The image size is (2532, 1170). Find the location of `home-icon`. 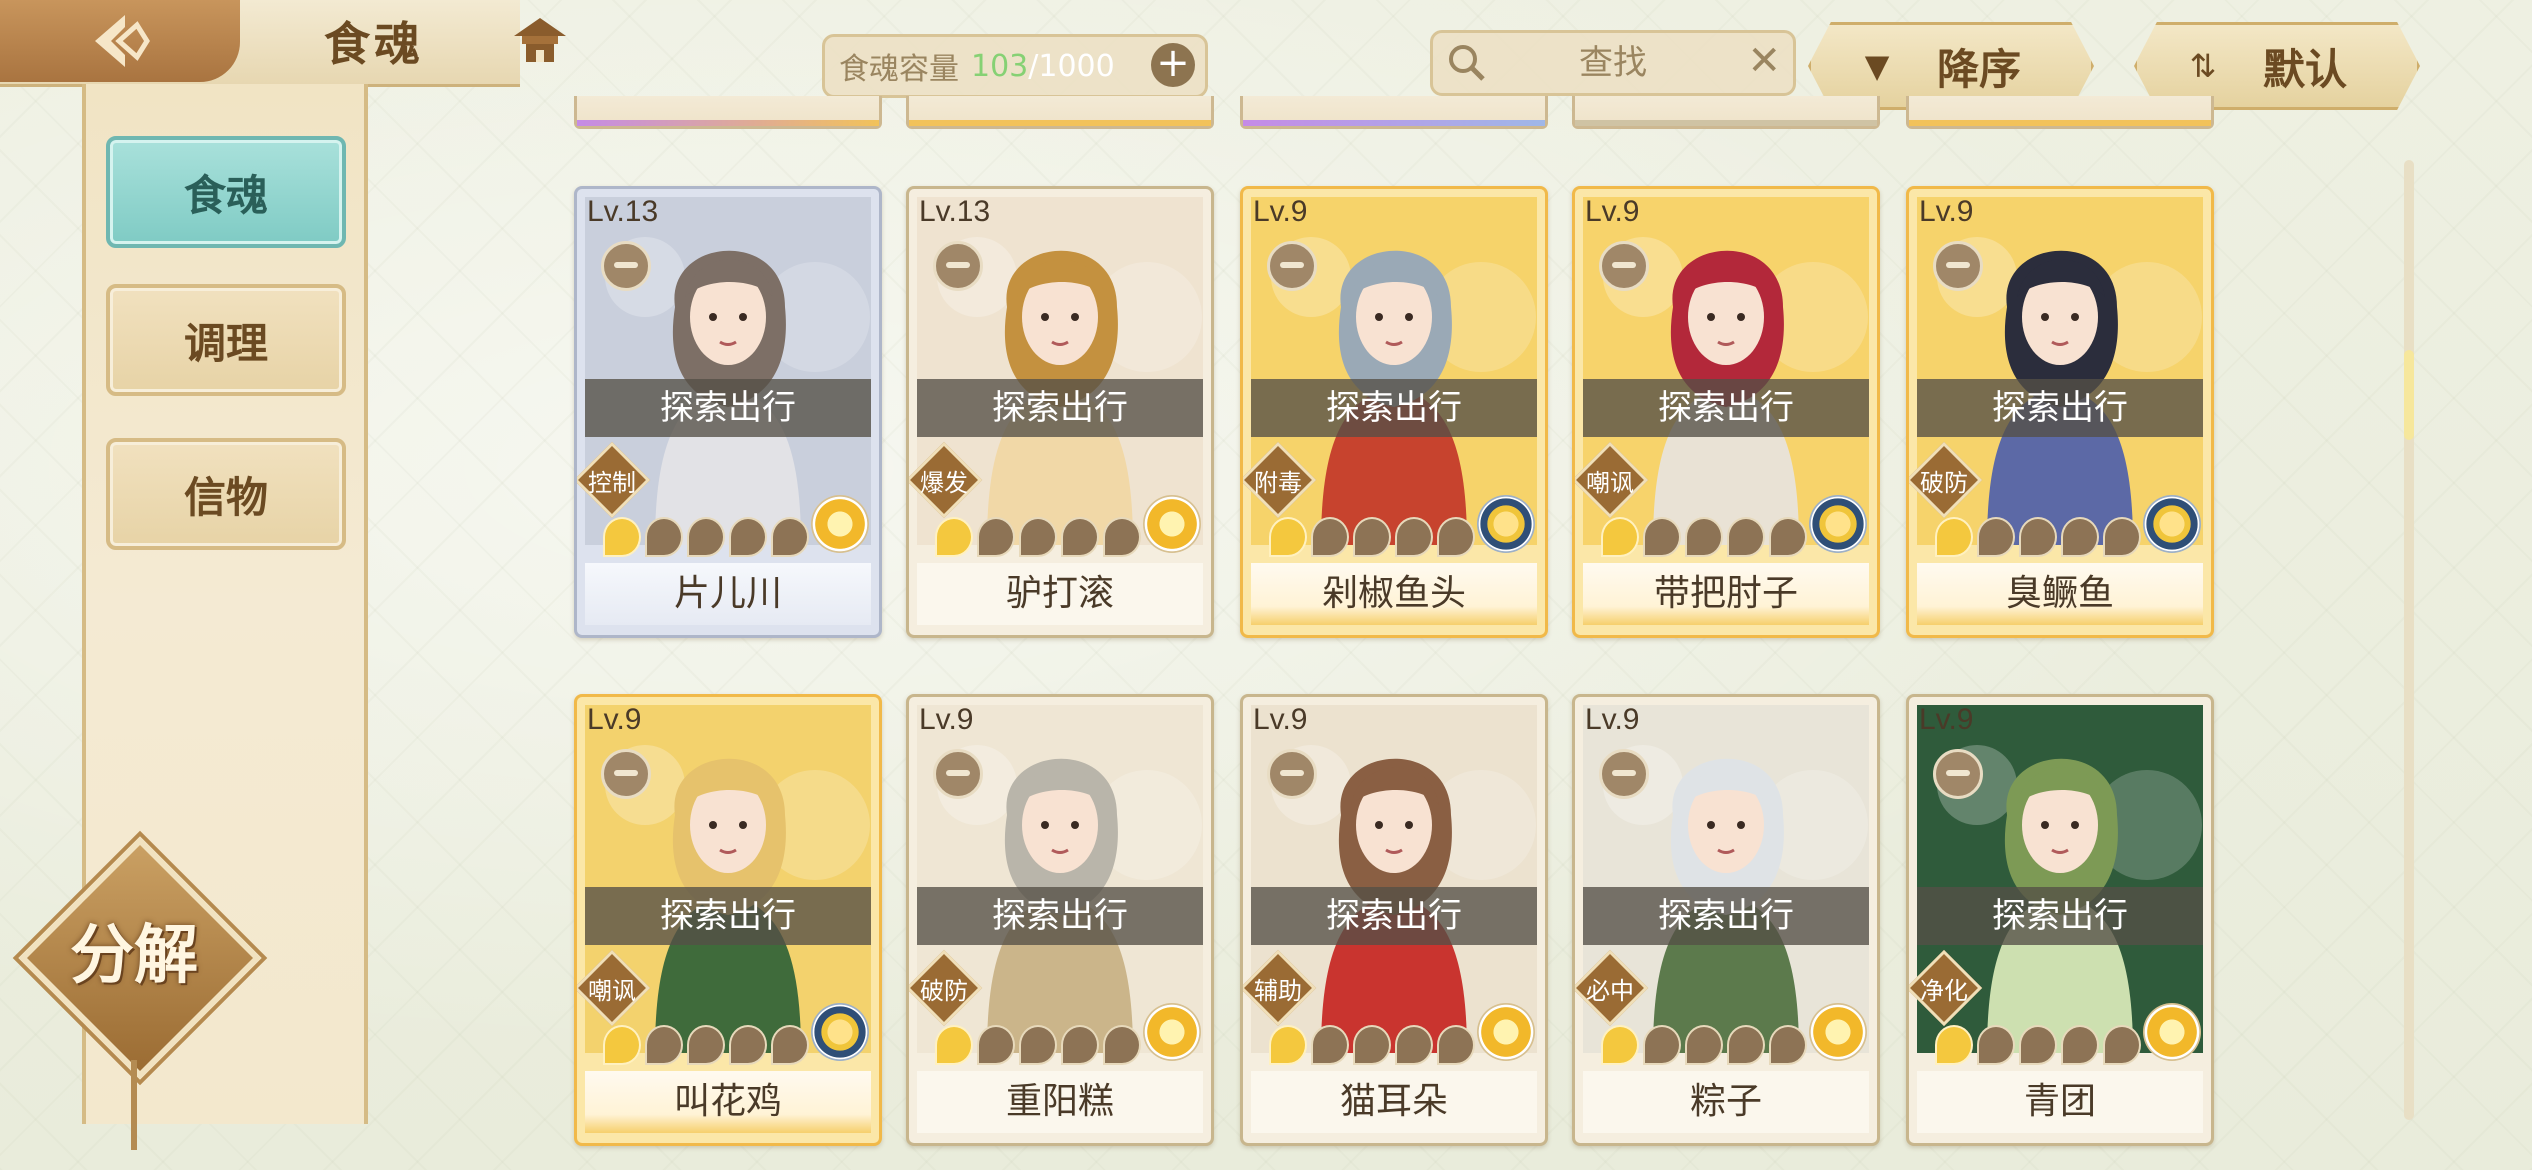

home-icon is located at coordinates (540, 41).